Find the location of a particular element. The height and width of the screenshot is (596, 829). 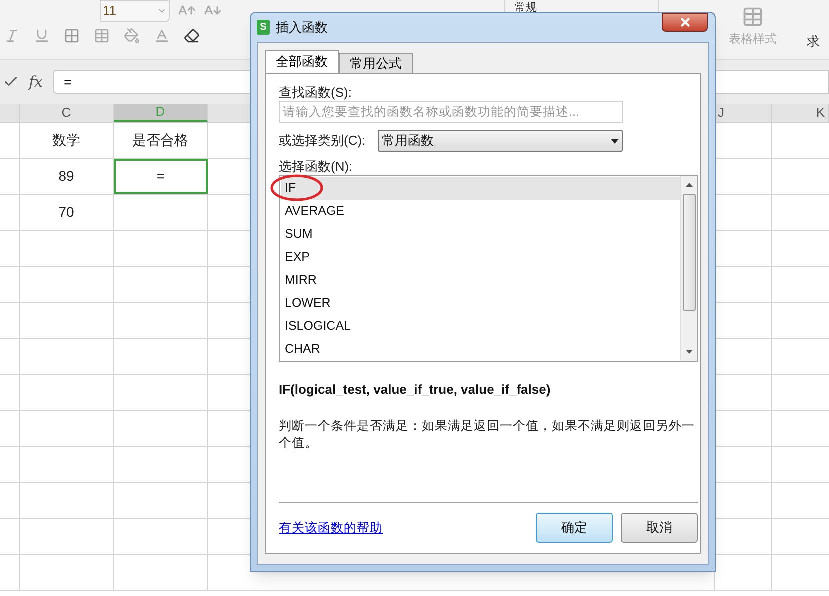

eraser-icon is located at coordinates (192, 36).